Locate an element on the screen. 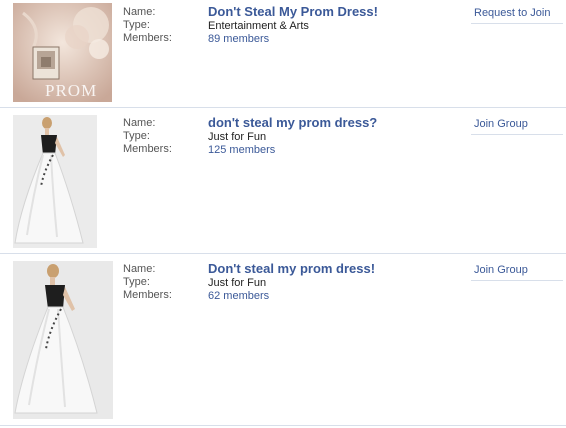 This screenshot has width=566, height=428. group-name-link: Don't steal my prom dress! is located at coordinates (291, 269).